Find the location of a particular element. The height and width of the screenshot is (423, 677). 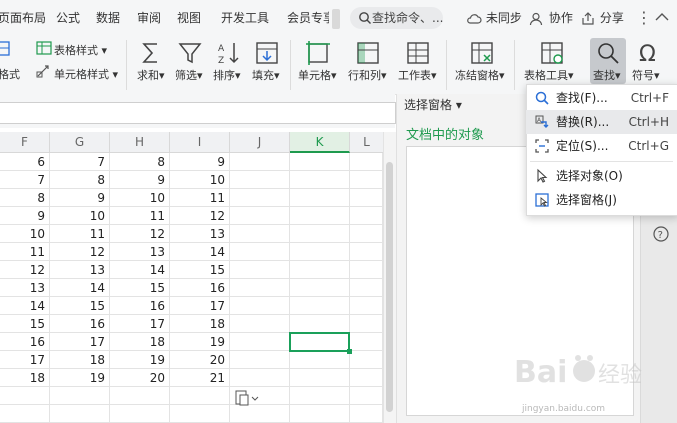

collapse-ribbon-icon is located at coordinates (662, 17).